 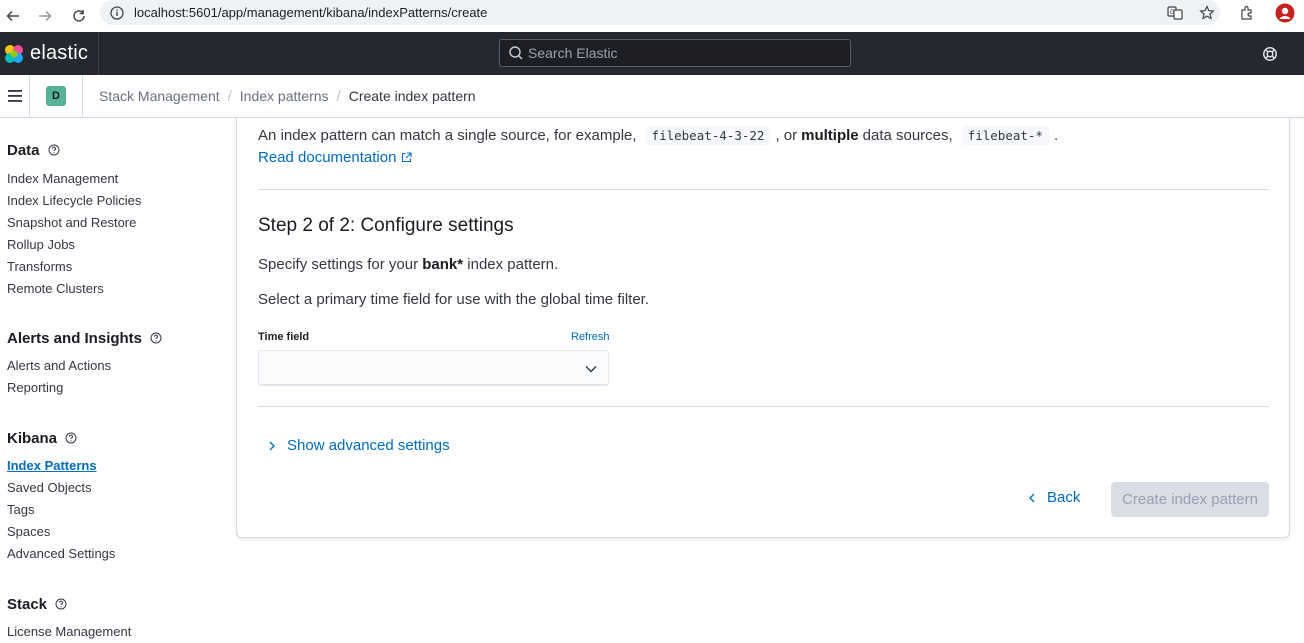 What do you see at coordinates (443, 264) in the screenshot?
I see `index-pattern-name: bank*` at bounding box center [443, 264].